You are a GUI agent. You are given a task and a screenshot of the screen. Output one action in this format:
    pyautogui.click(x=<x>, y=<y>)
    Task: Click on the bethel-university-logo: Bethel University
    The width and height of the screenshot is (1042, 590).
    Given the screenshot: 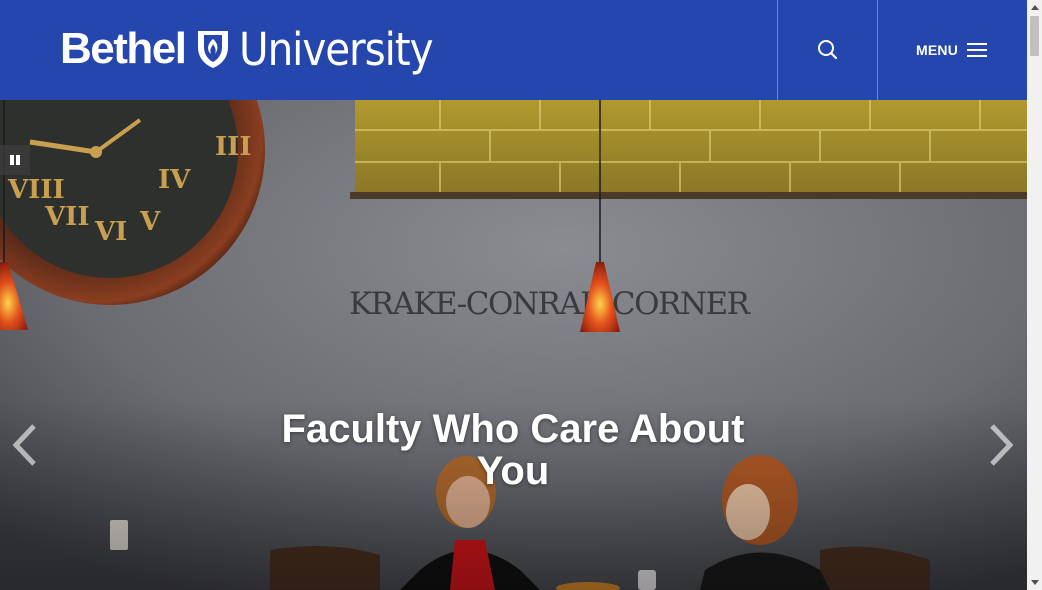 What is the action you would take?
    pyautogui.click(x=257, y=49)
    